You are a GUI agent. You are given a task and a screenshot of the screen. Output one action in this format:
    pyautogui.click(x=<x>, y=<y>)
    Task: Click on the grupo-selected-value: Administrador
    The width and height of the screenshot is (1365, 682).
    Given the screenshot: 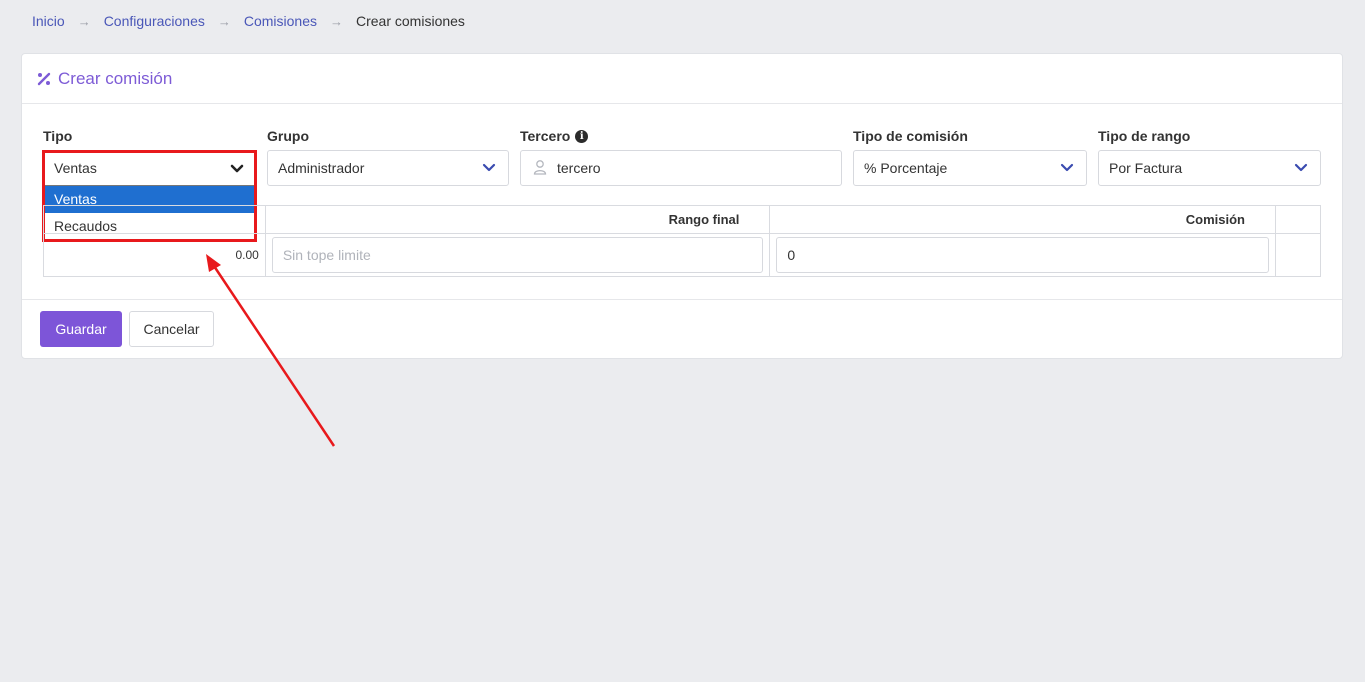 What is the action you would take?
    pyautogui.click(x=321, y=168)
    